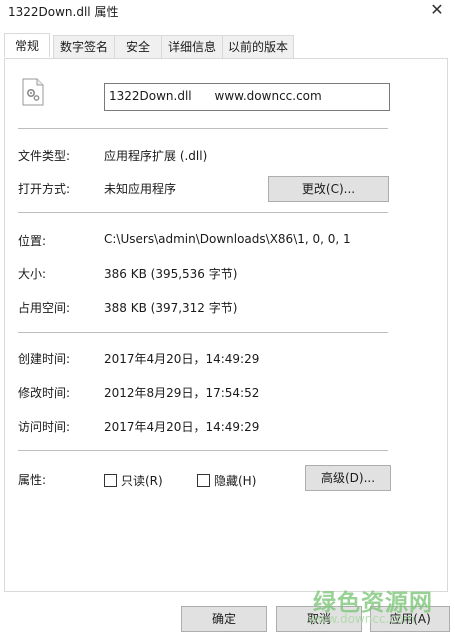  I want to click on modified-value: 2012年8月29日，17:54:52, so click(182, 393).